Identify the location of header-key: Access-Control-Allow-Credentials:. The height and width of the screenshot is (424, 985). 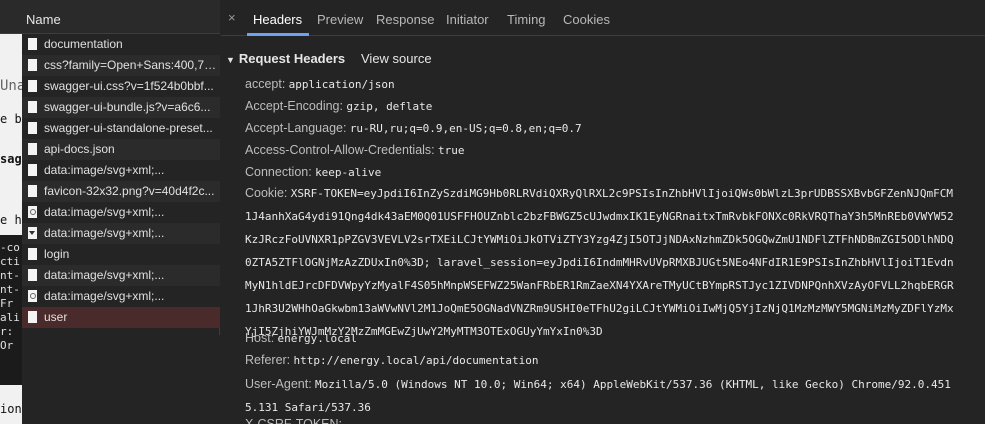
(340, 150).